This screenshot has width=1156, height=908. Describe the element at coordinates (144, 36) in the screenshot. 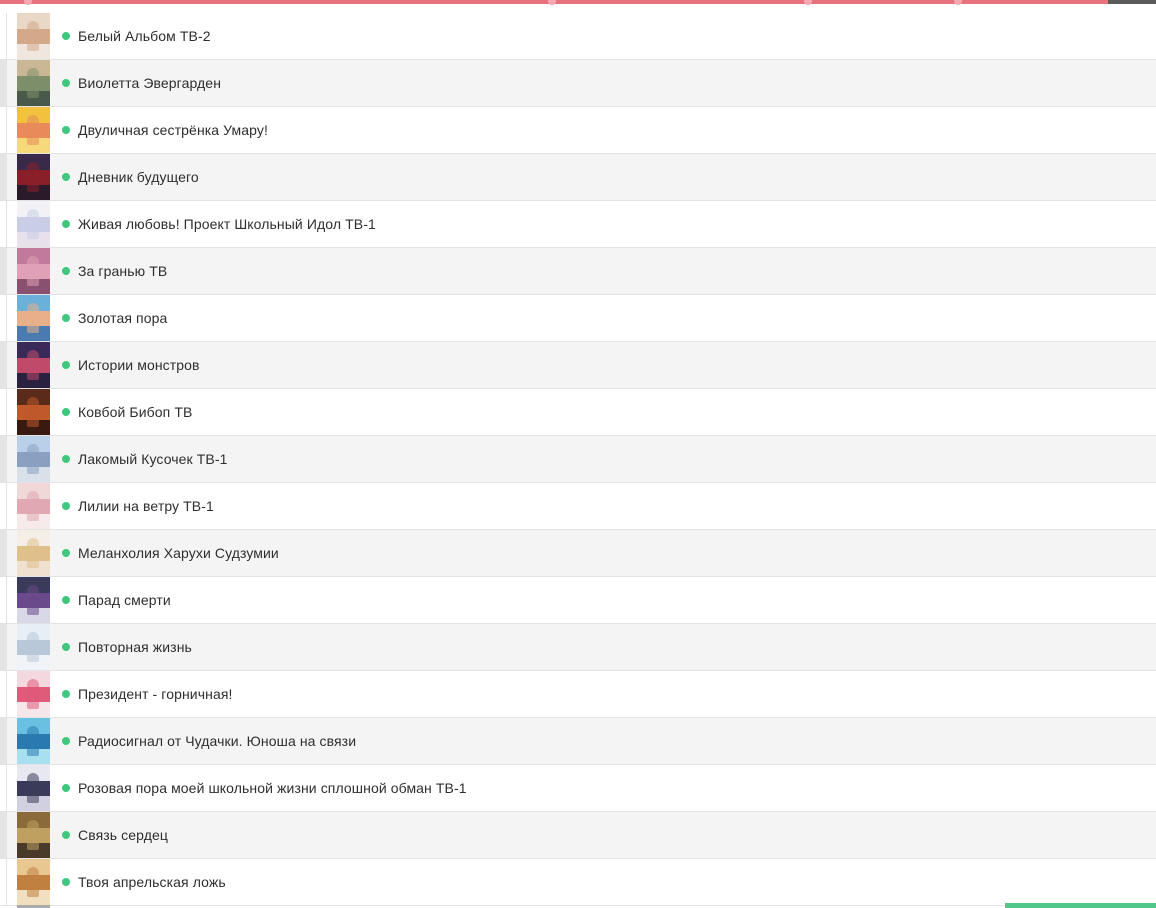

I see `anime-title-link: Белый Альбом ТВ-2` at that location.